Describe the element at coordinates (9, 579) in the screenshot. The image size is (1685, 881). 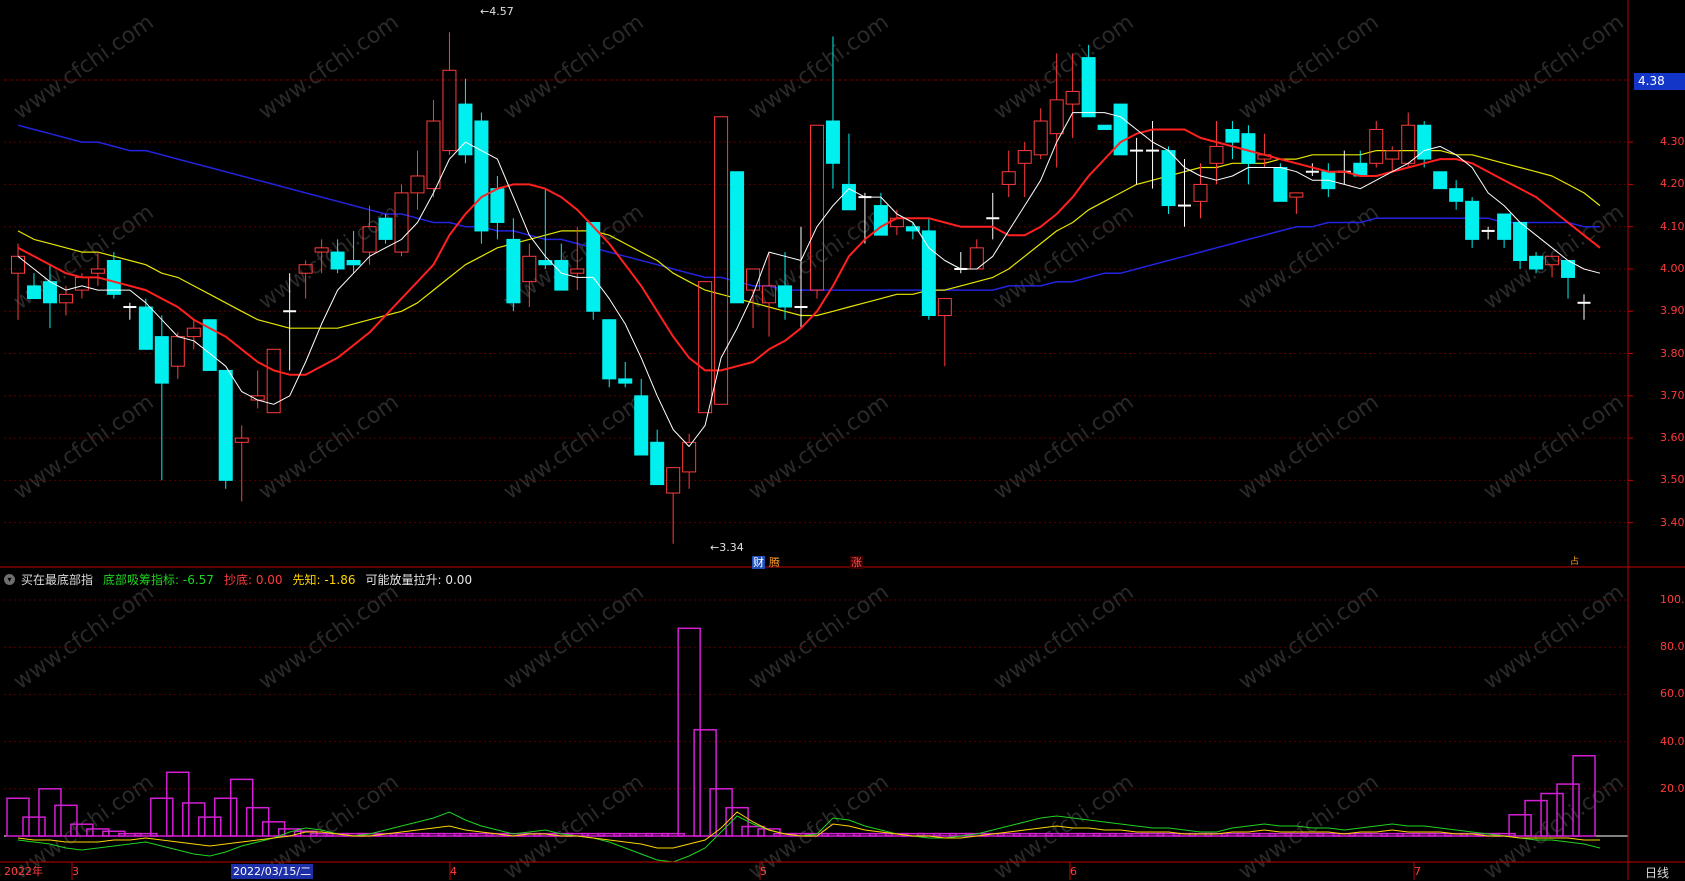
I see `collapse-icon: ▾` at that location.